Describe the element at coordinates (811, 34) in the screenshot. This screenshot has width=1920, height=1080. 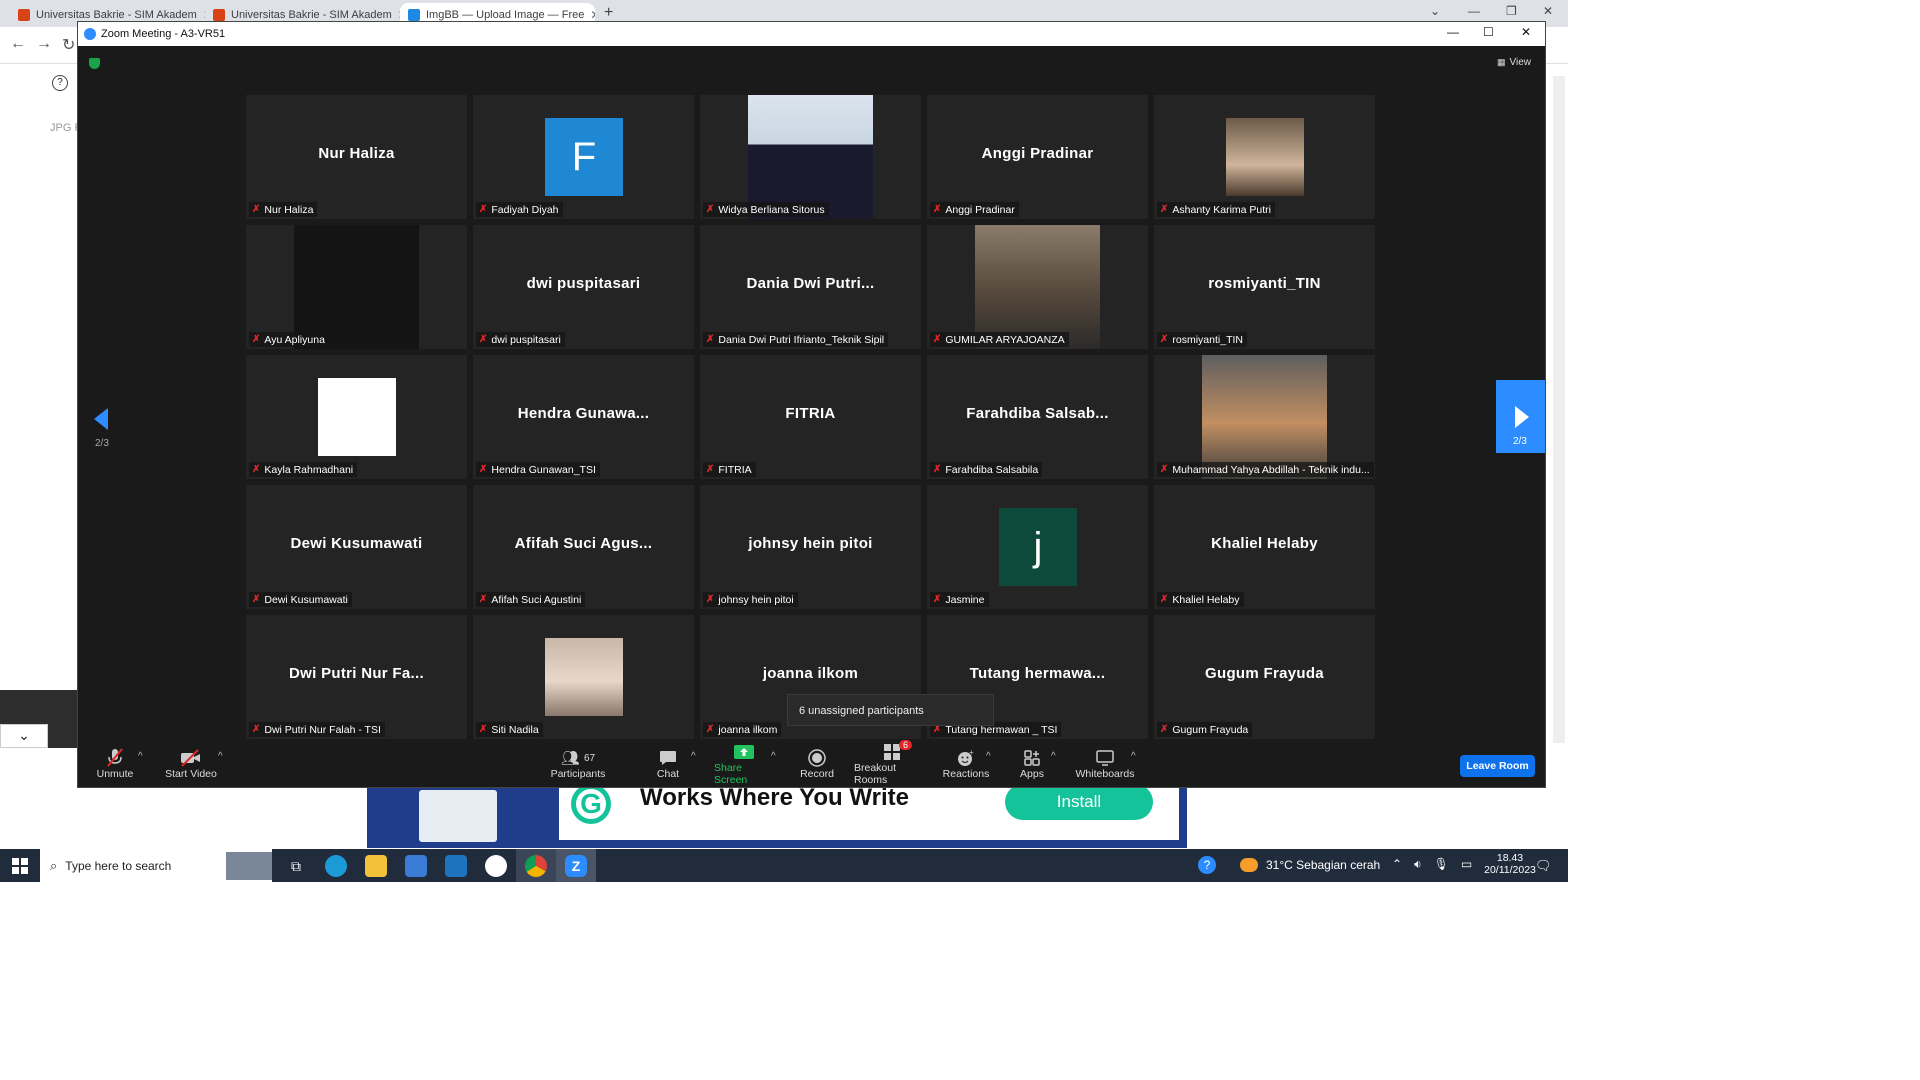
I see `zoom-title-bar: Zoom Meeting - A3-VR51 — ☐ ✕` at that location.